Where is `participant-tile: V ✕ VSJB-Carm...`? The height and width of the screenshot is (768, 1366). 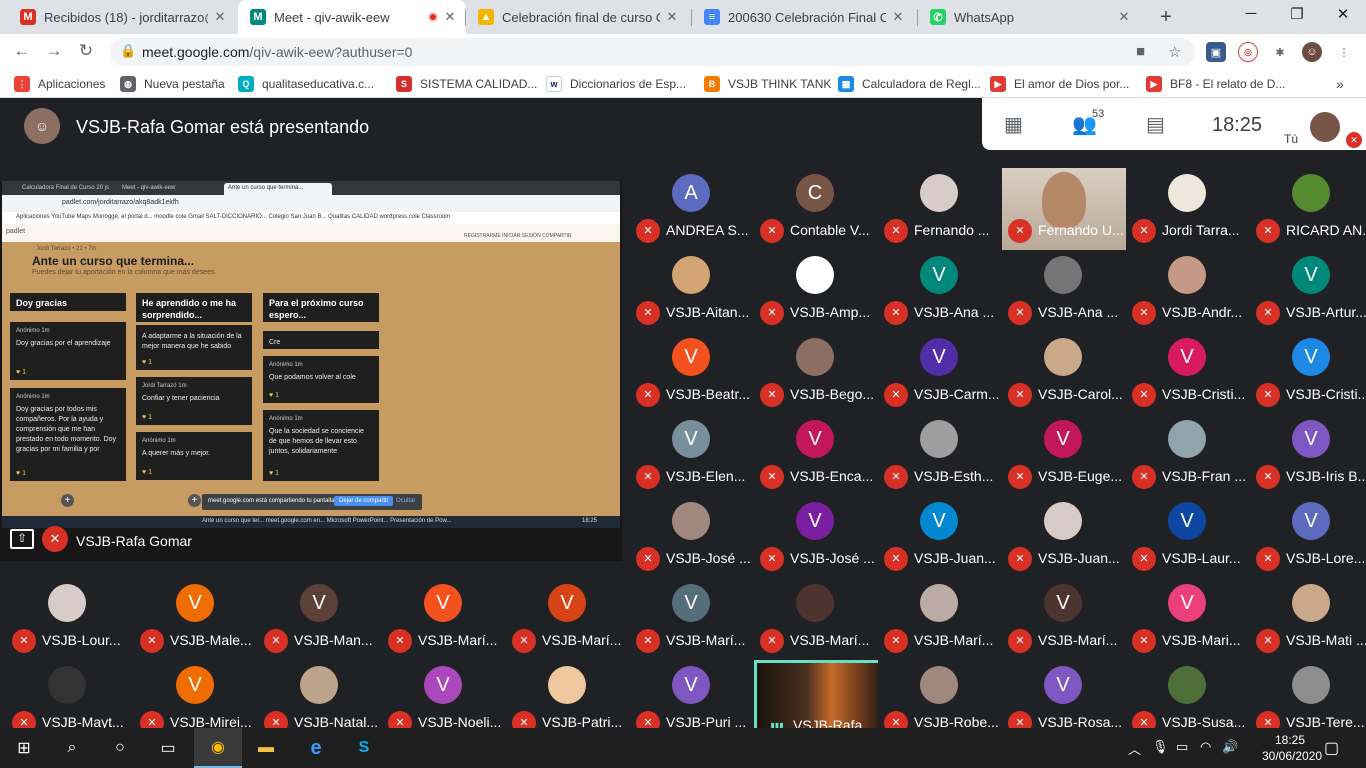 participant-tile: V ✕ VSJB-Carm... is located at coordinates (940, 373).